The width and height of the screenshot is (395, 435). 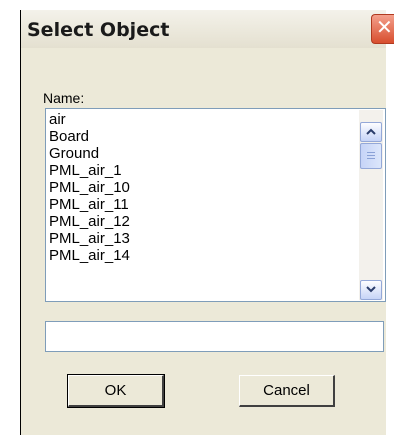 I want to click on close-icon: ✕, so click(x=384, y=28).